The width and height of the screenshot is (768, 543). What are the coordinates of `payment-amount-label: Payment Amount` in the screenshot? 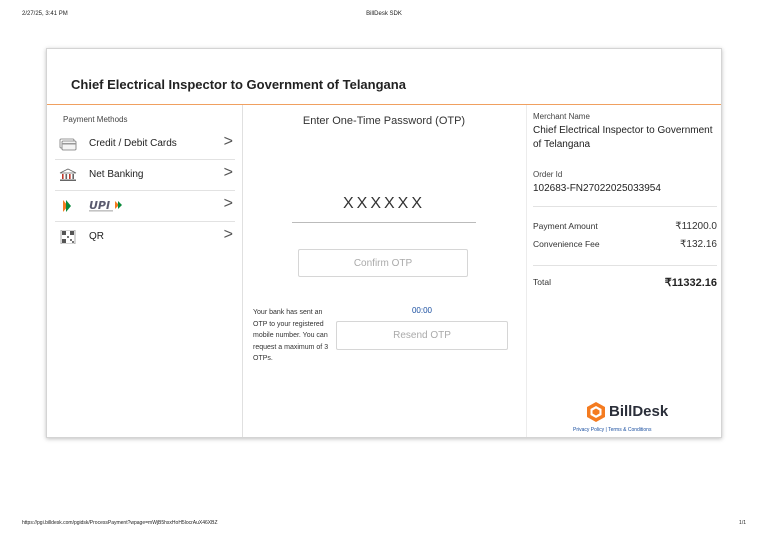 It's located at (565, 226).